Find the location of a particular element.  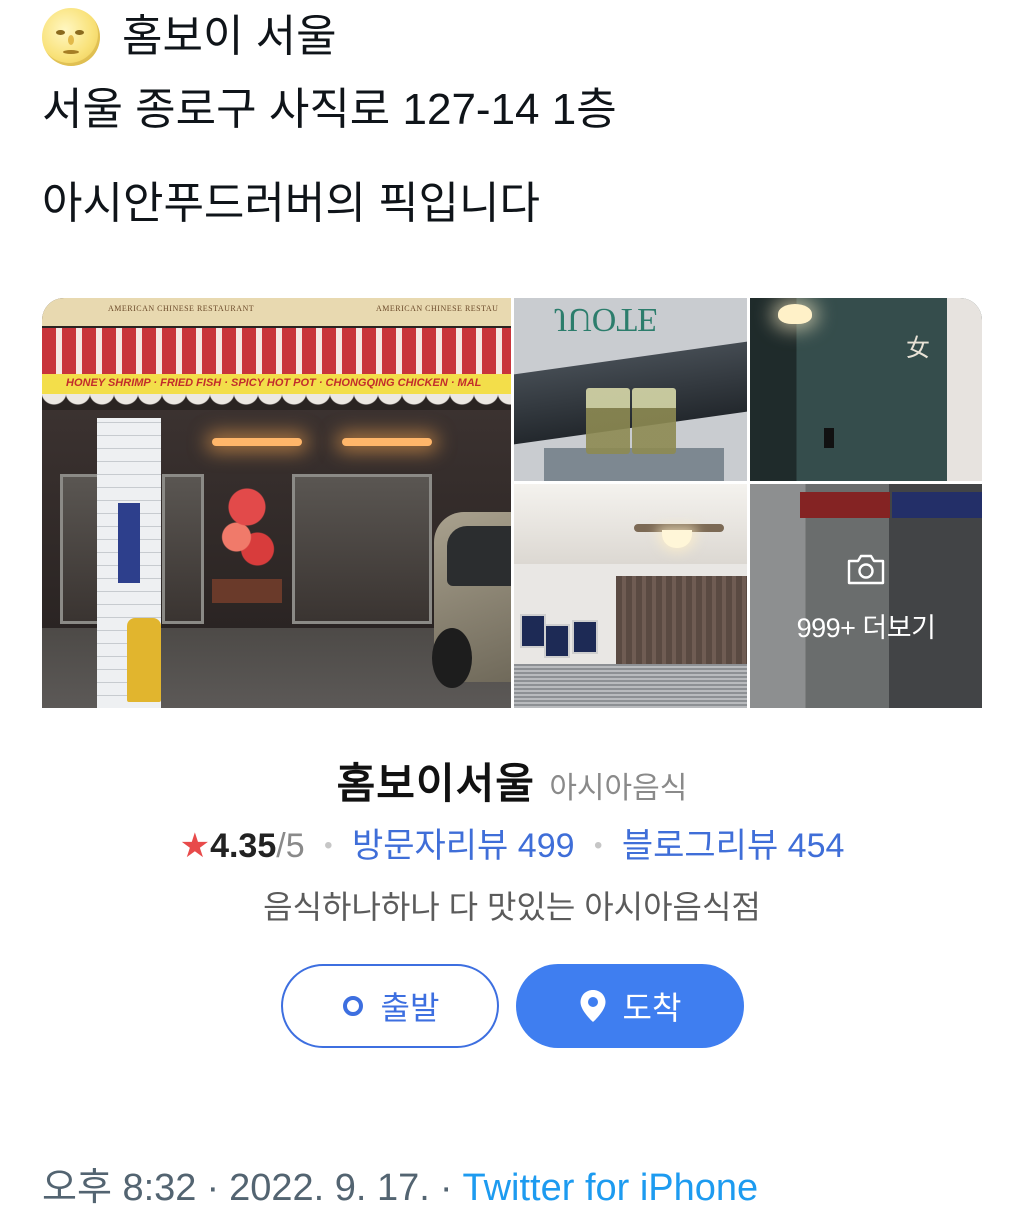

reflected-sign: JUOTE is located at coordinates (606, 319).